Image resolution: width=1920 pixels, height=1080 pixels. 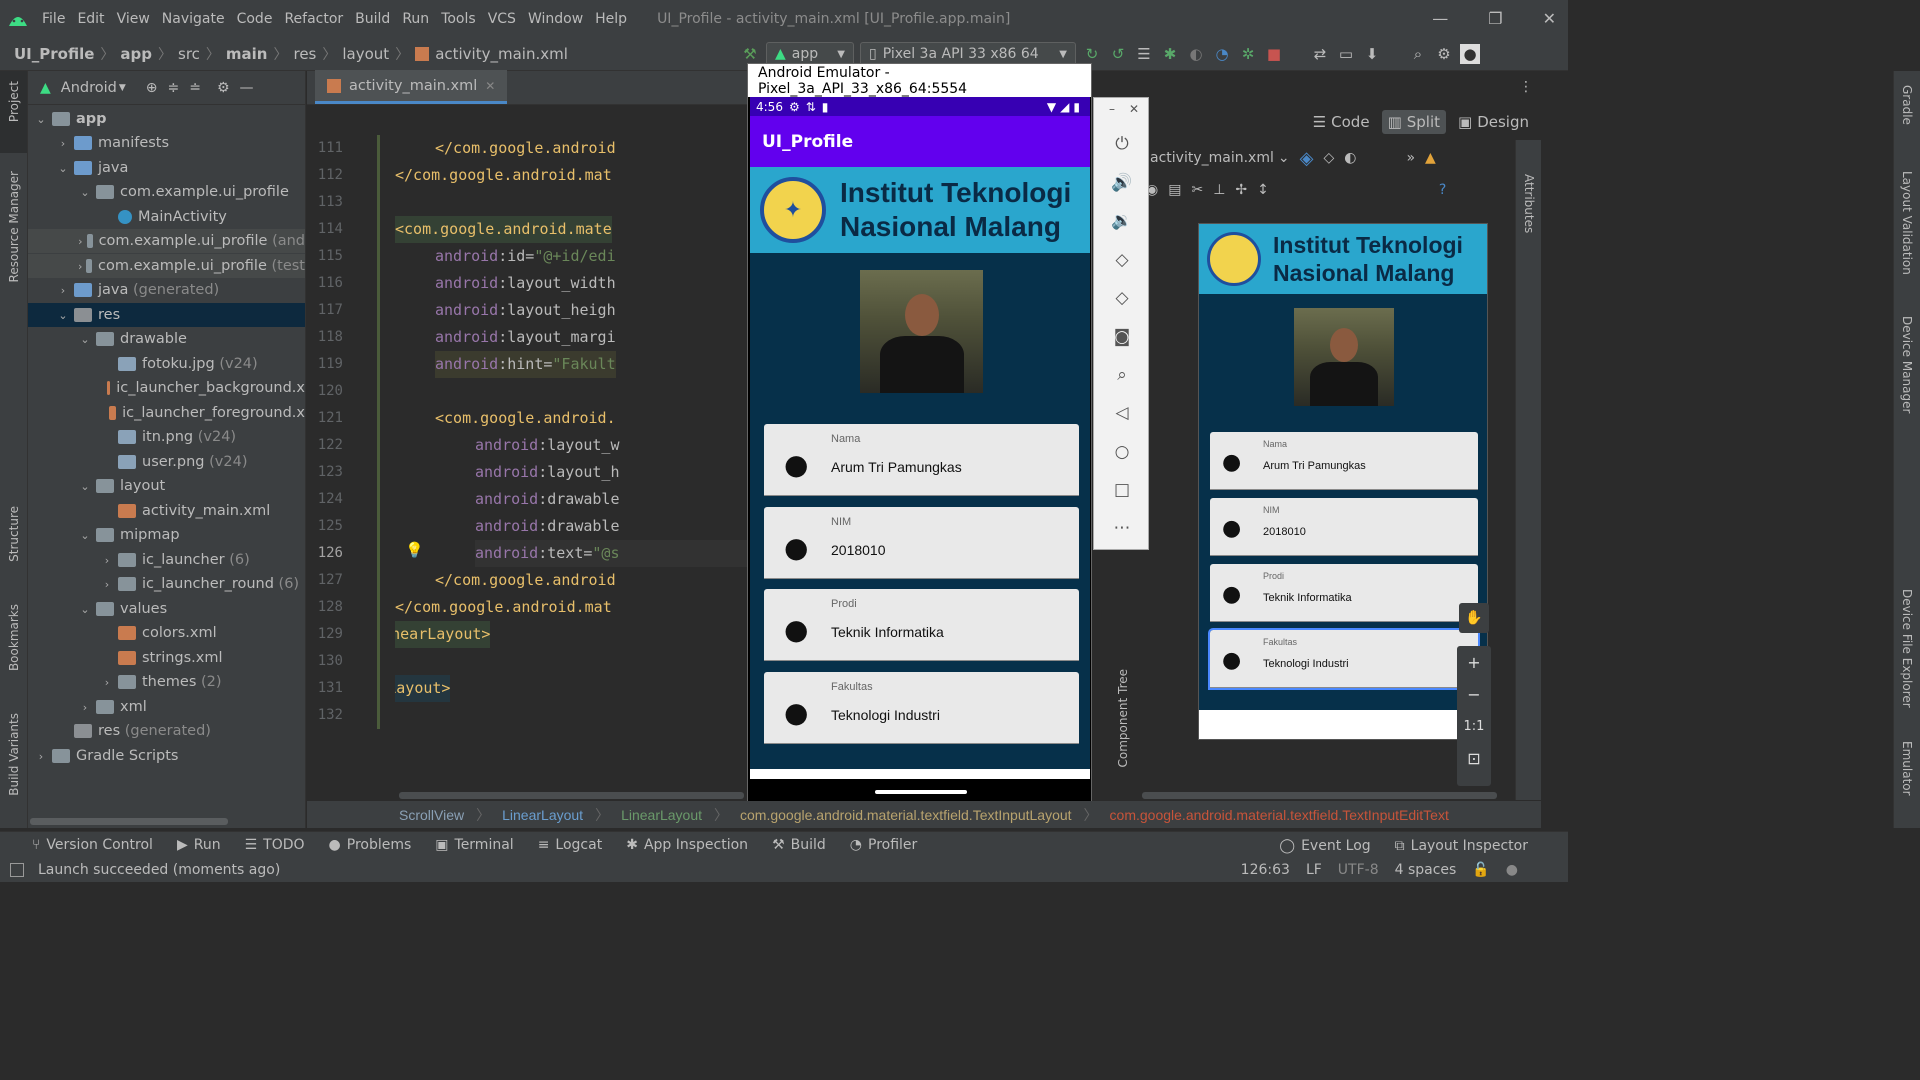 What do you see at coordinates (166, 315) in the screenshot?
I see `tree-item-res: ⌄ res` at bounding box center [166, 315].